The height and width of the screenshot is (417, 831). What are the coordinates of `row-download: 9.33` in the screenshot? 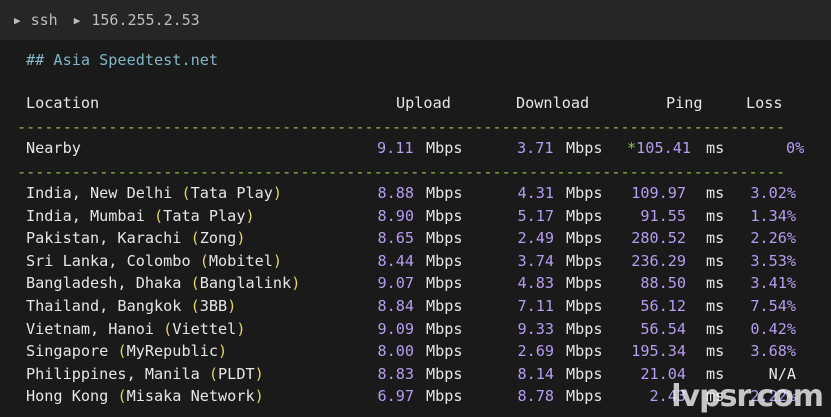 It's located at (536, 328).